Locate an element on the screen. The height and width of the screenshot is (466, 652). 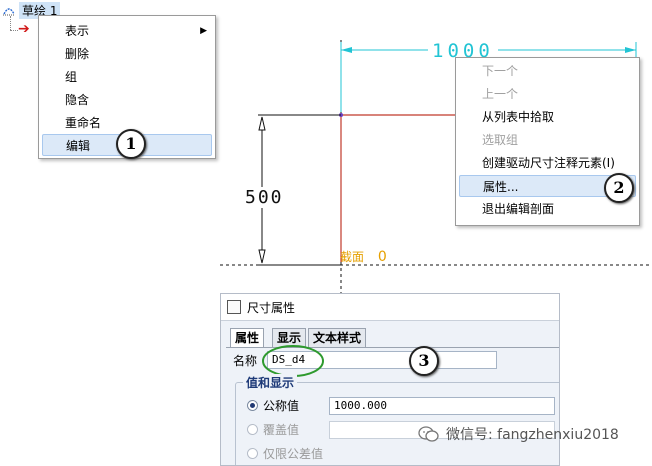
dimension-arrow-right is located at coordinates (630, 50).